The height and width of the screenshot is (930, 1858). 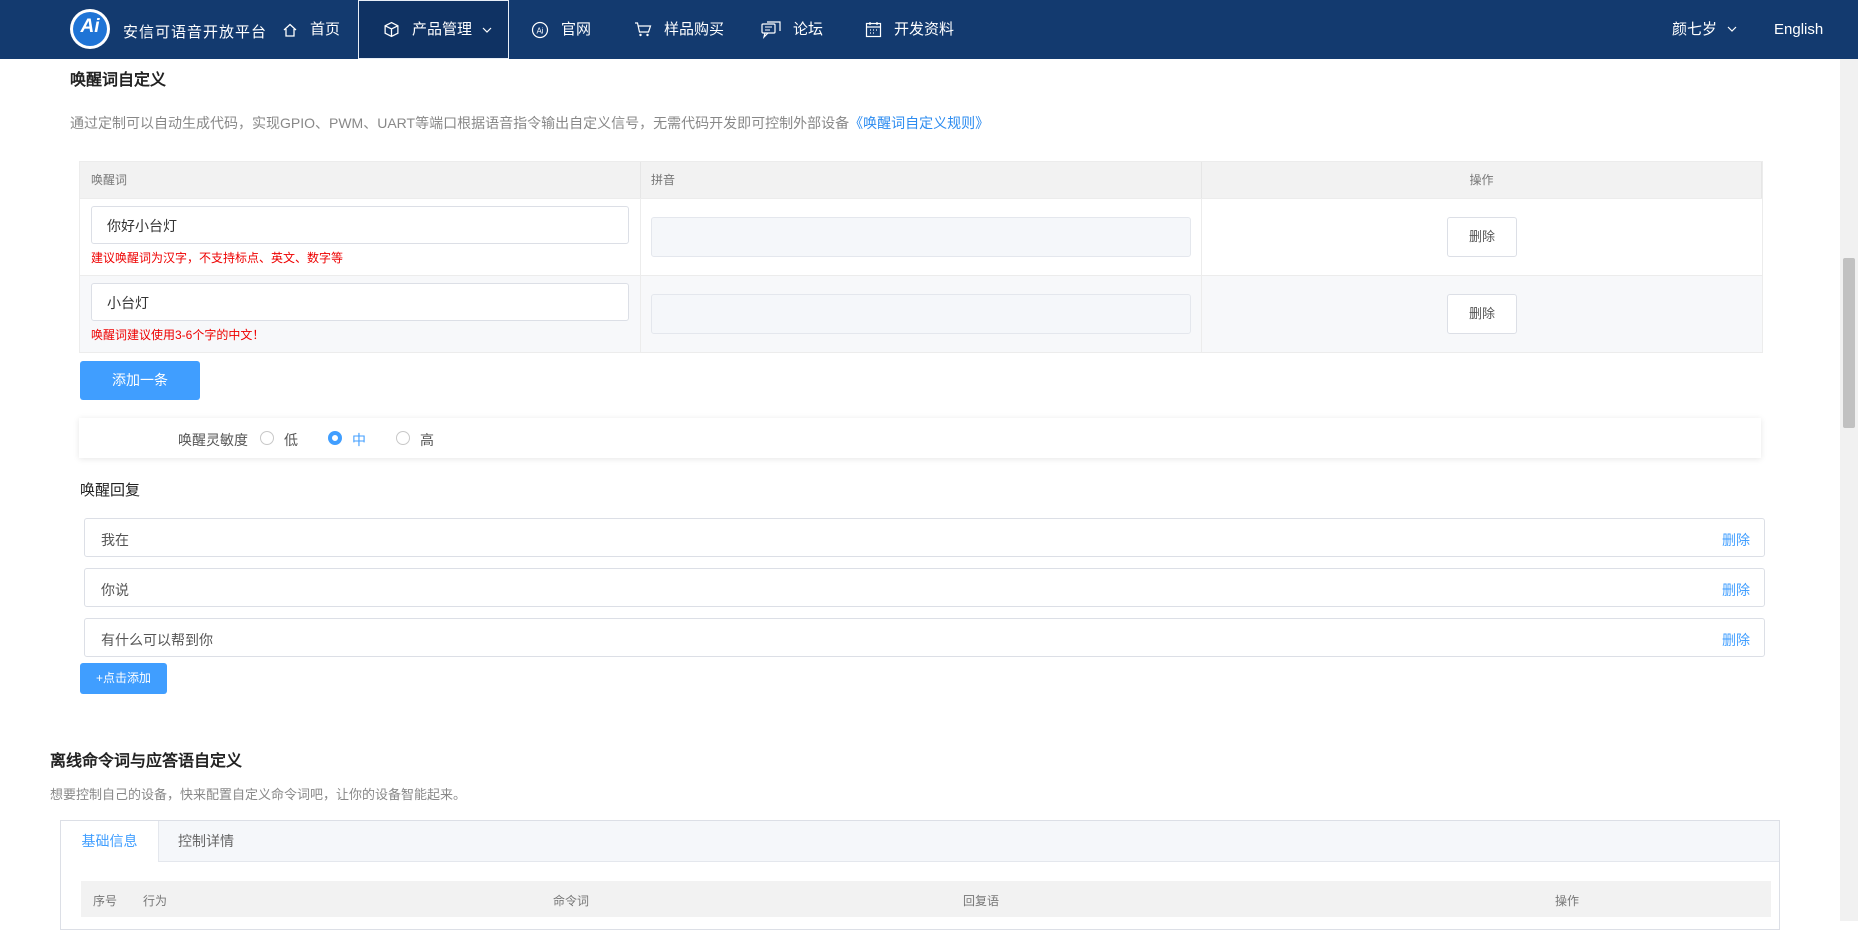 I want to click on add-wake-word-button: 添加一条, so click(x=140, y=380).